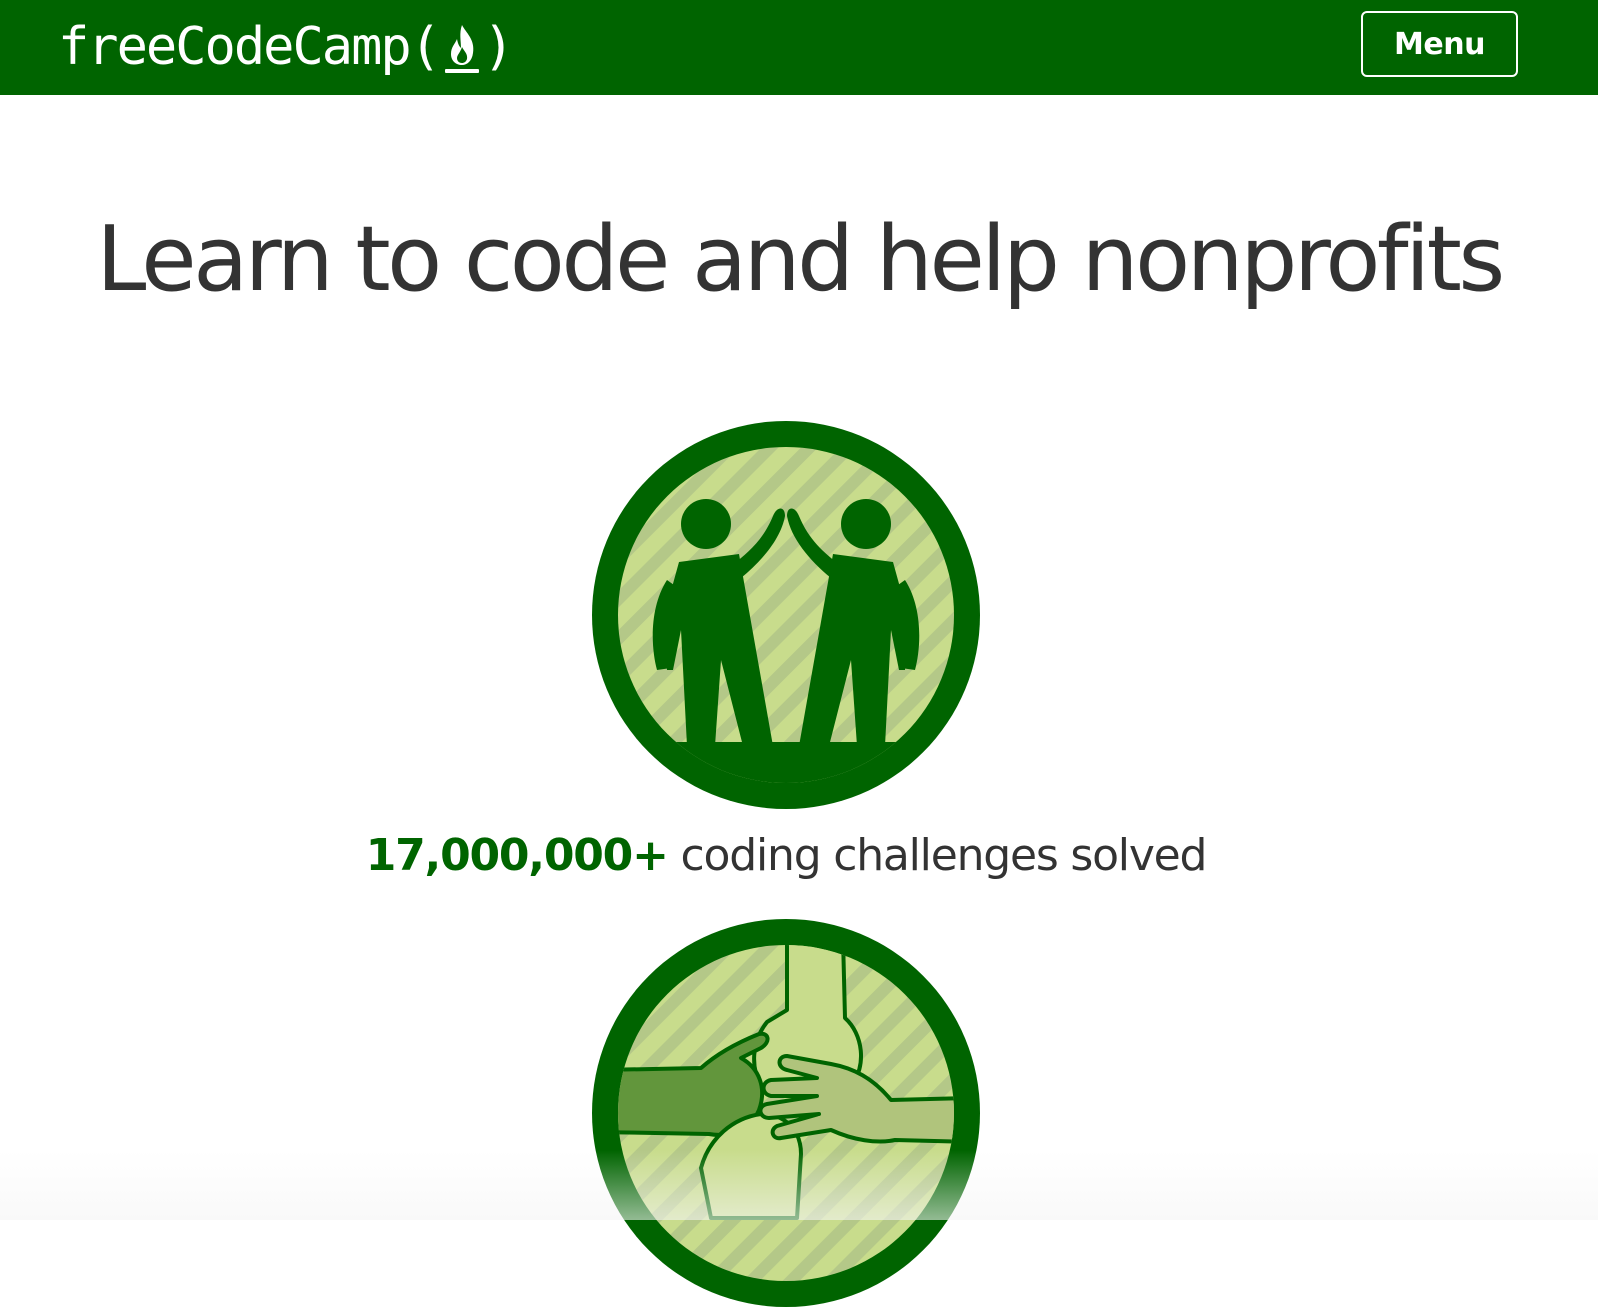 This screenshot has width=1598, height=1312. What do you see at coordinates (499, 47) in the screenshot?
I see `brand-paren-close: )` at bounding box center [499, 47].